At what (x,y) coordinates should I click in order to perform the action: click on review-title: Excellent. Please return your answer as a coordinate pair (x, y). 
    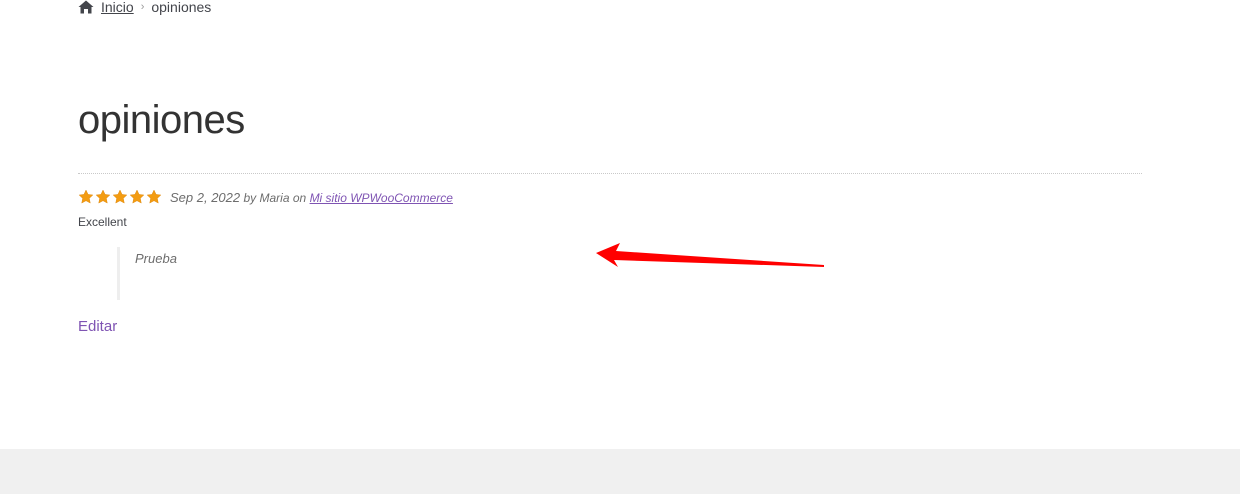
    Looking at the image, I should click on (102, 222).